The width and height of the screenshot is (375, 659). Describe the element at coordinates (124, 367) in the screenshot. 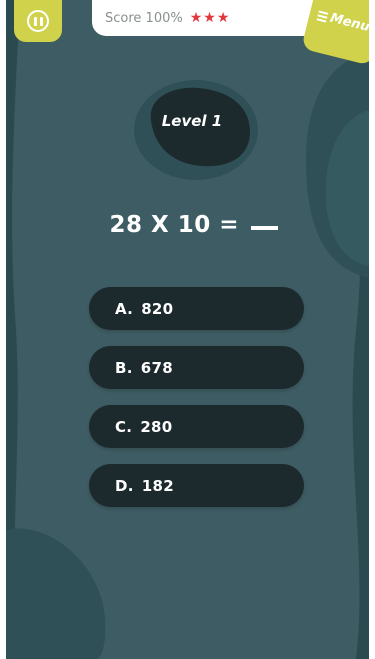

I see `answer-letter: B.` at that location.